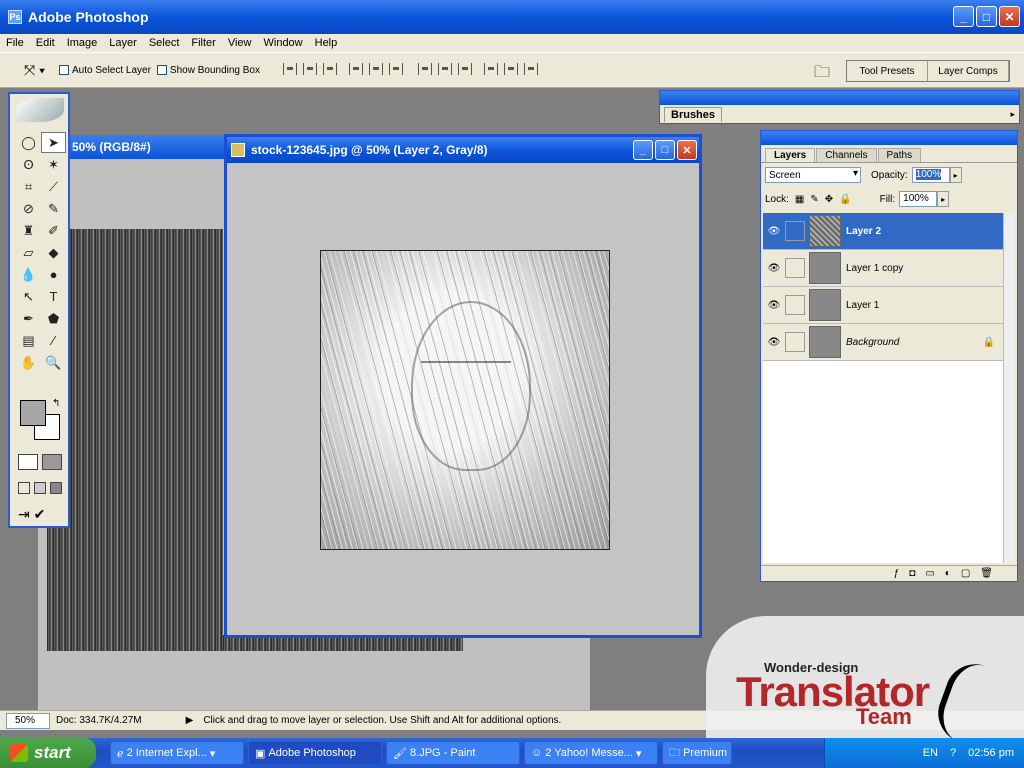 The height and width of the screenshot is (768, 1024). What do you see at coordinates (208, 70) in the screenshot?
I see `bounding-box-checkbox: Show Bounding Box` at bounding box center [208, 70].